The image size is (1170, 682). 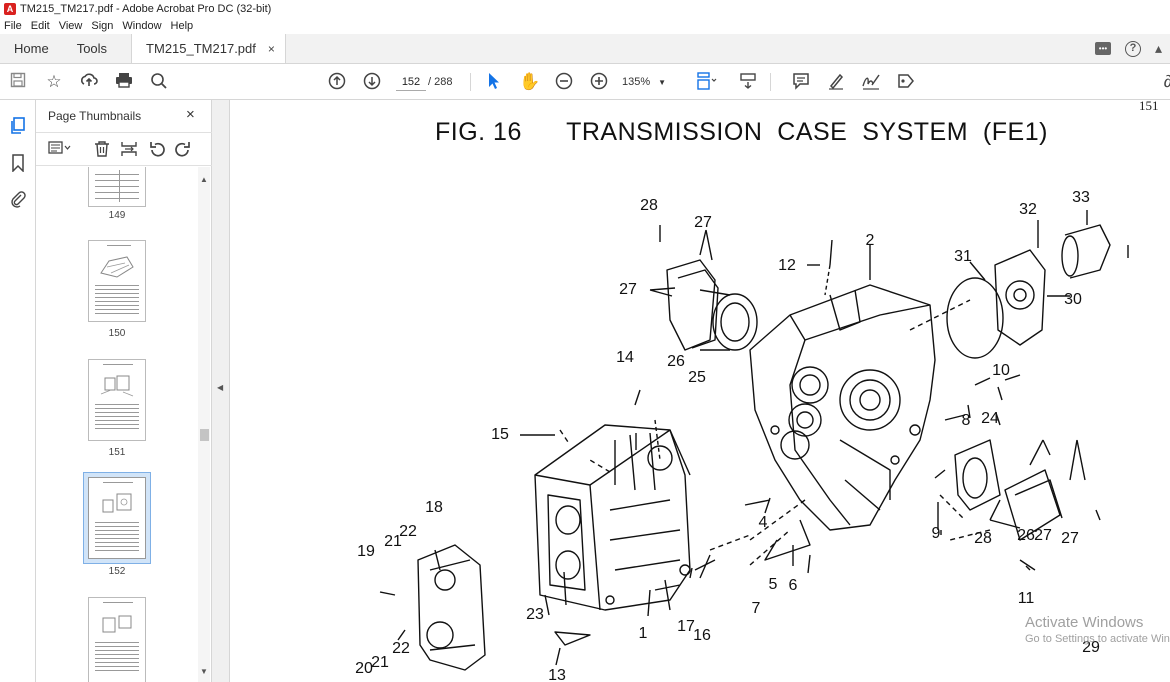 I want to click on print-icon, so click(x=124, y=82).